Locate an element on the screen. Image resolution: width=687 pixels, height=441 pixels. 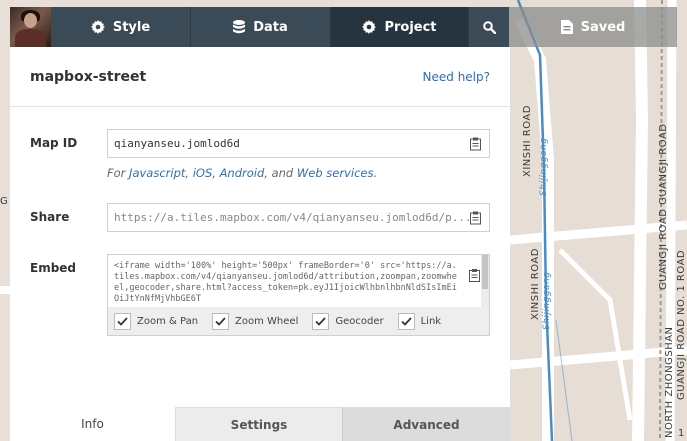
tab-data-label: Data is located at coordinates (270, 27).